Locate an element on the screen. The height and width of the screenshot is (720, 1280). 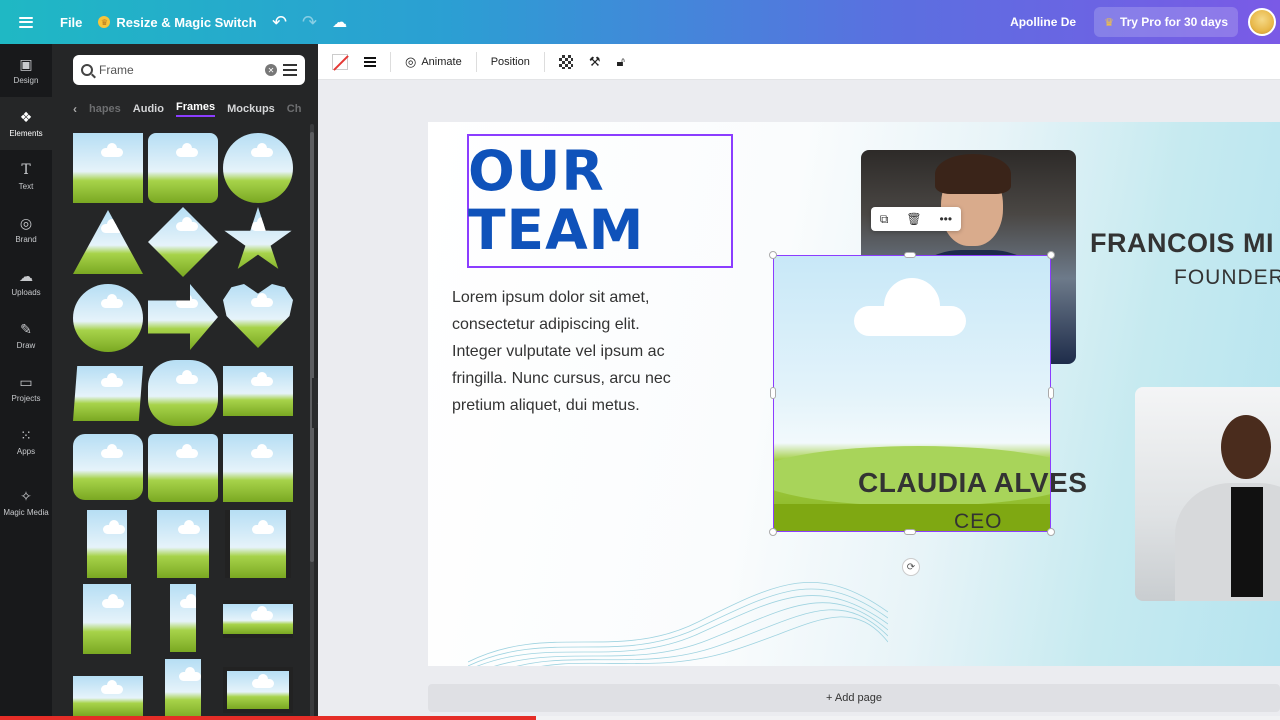
add-page-button: + Add page is located at coordinates (854, 698).